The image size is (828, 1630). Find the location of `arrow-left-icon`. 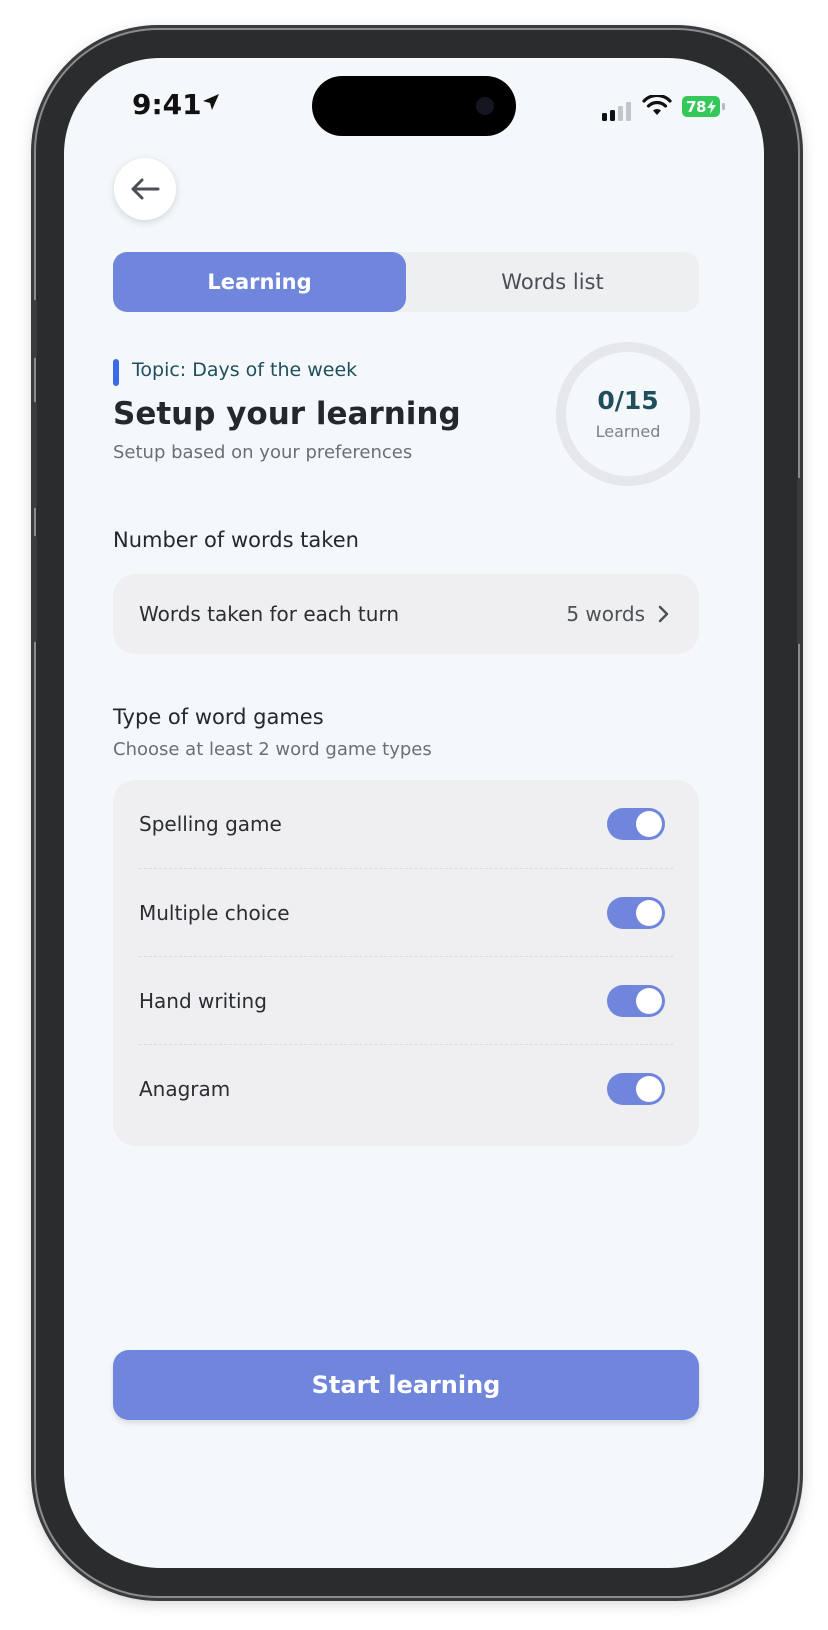

arrow-left-icon is located at coordinates (145, 189).